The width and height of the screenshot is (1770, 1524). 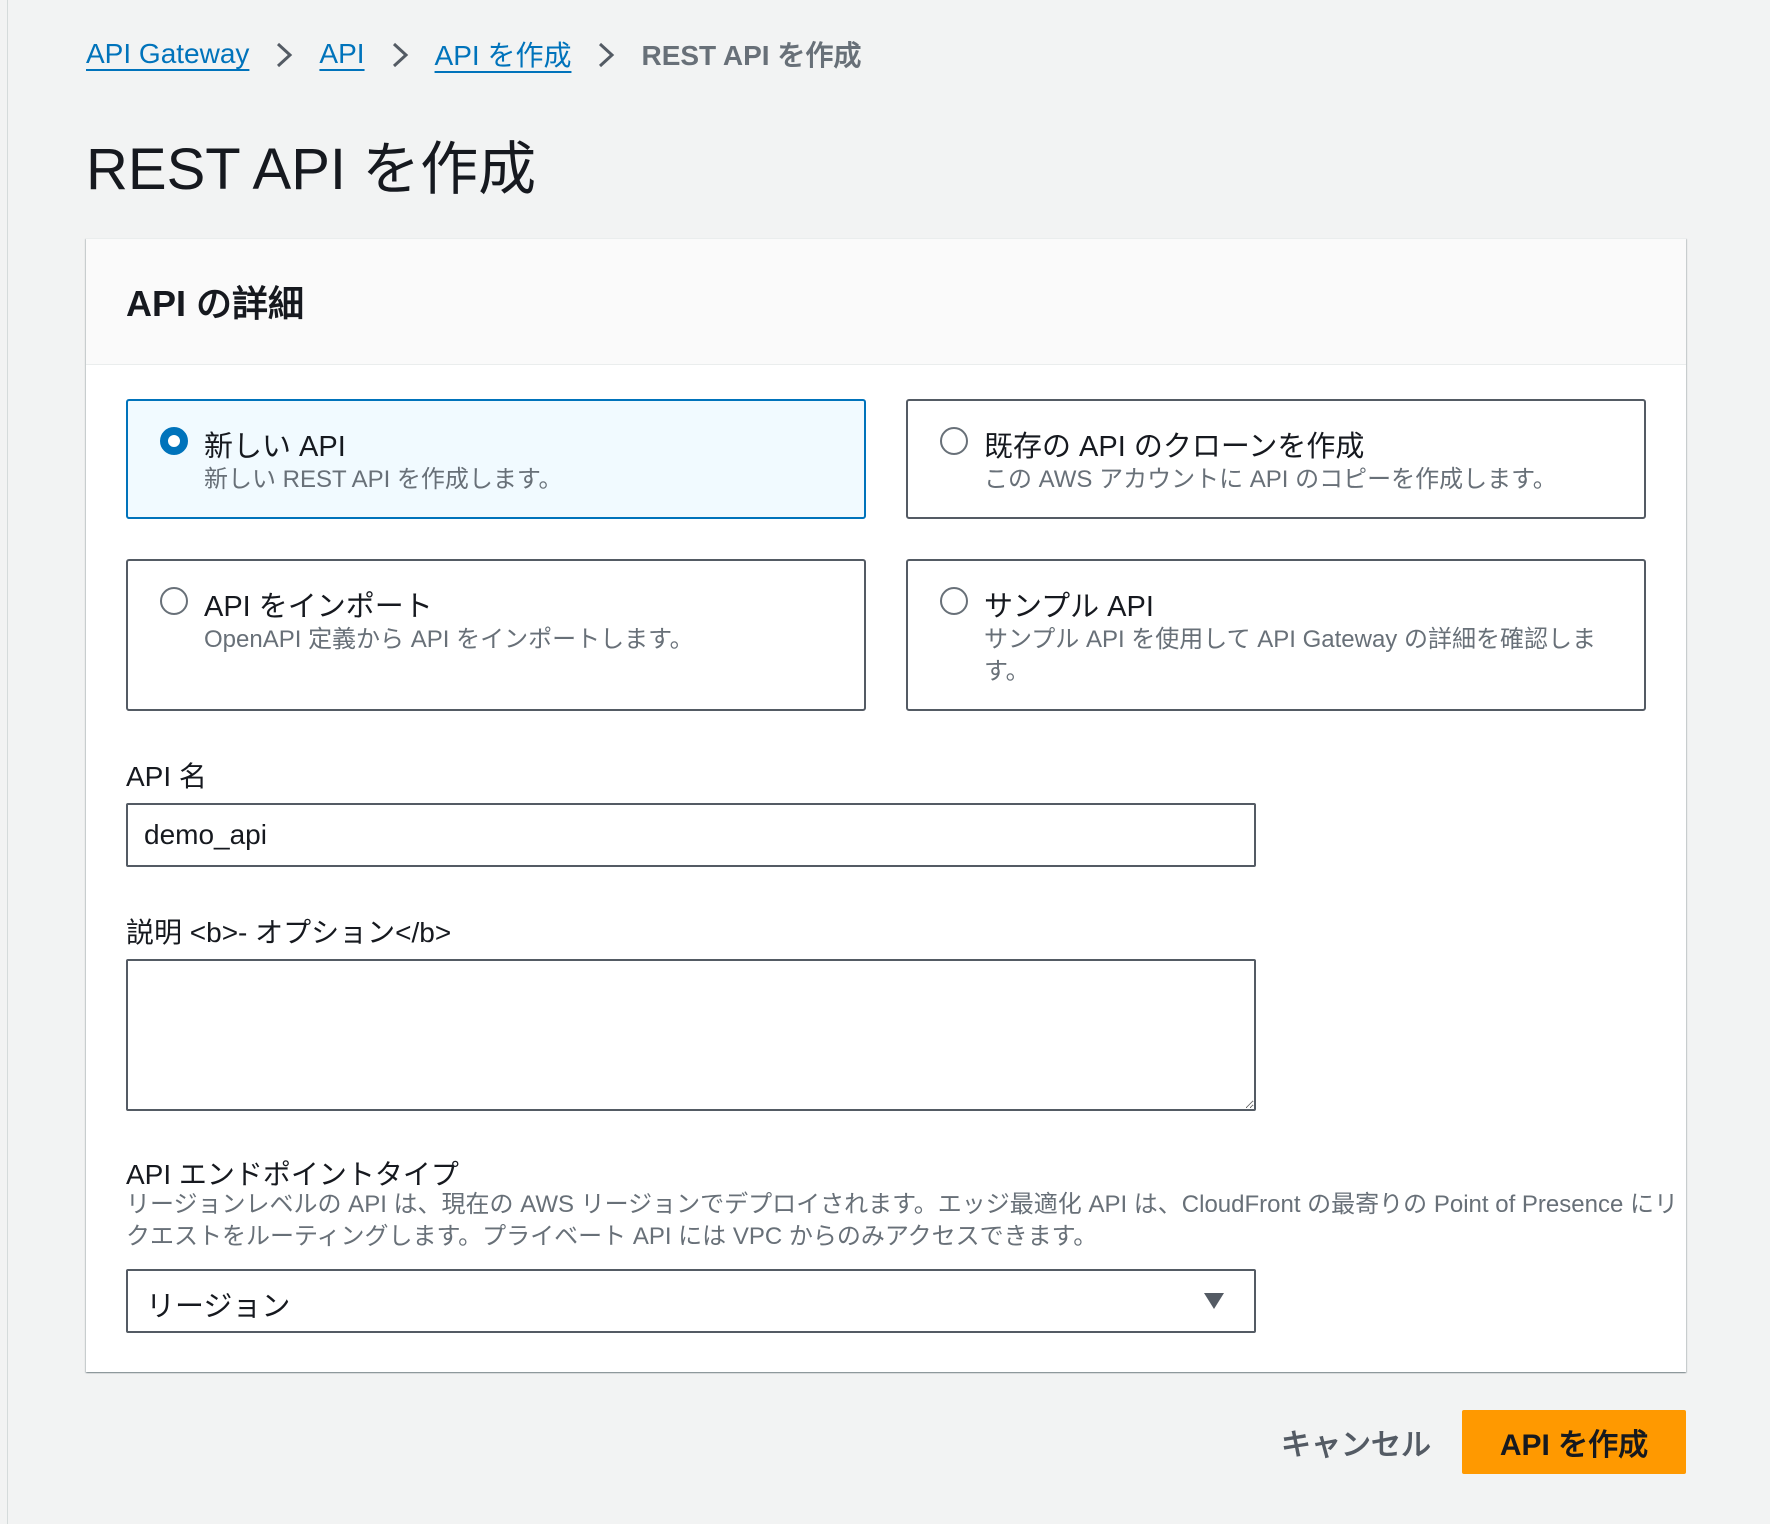 What do you see at coordinates (167, 54) in the screenshot?
I see `breadcrumb-api-gateway: API Gateway` at bounding box center [167, 54].